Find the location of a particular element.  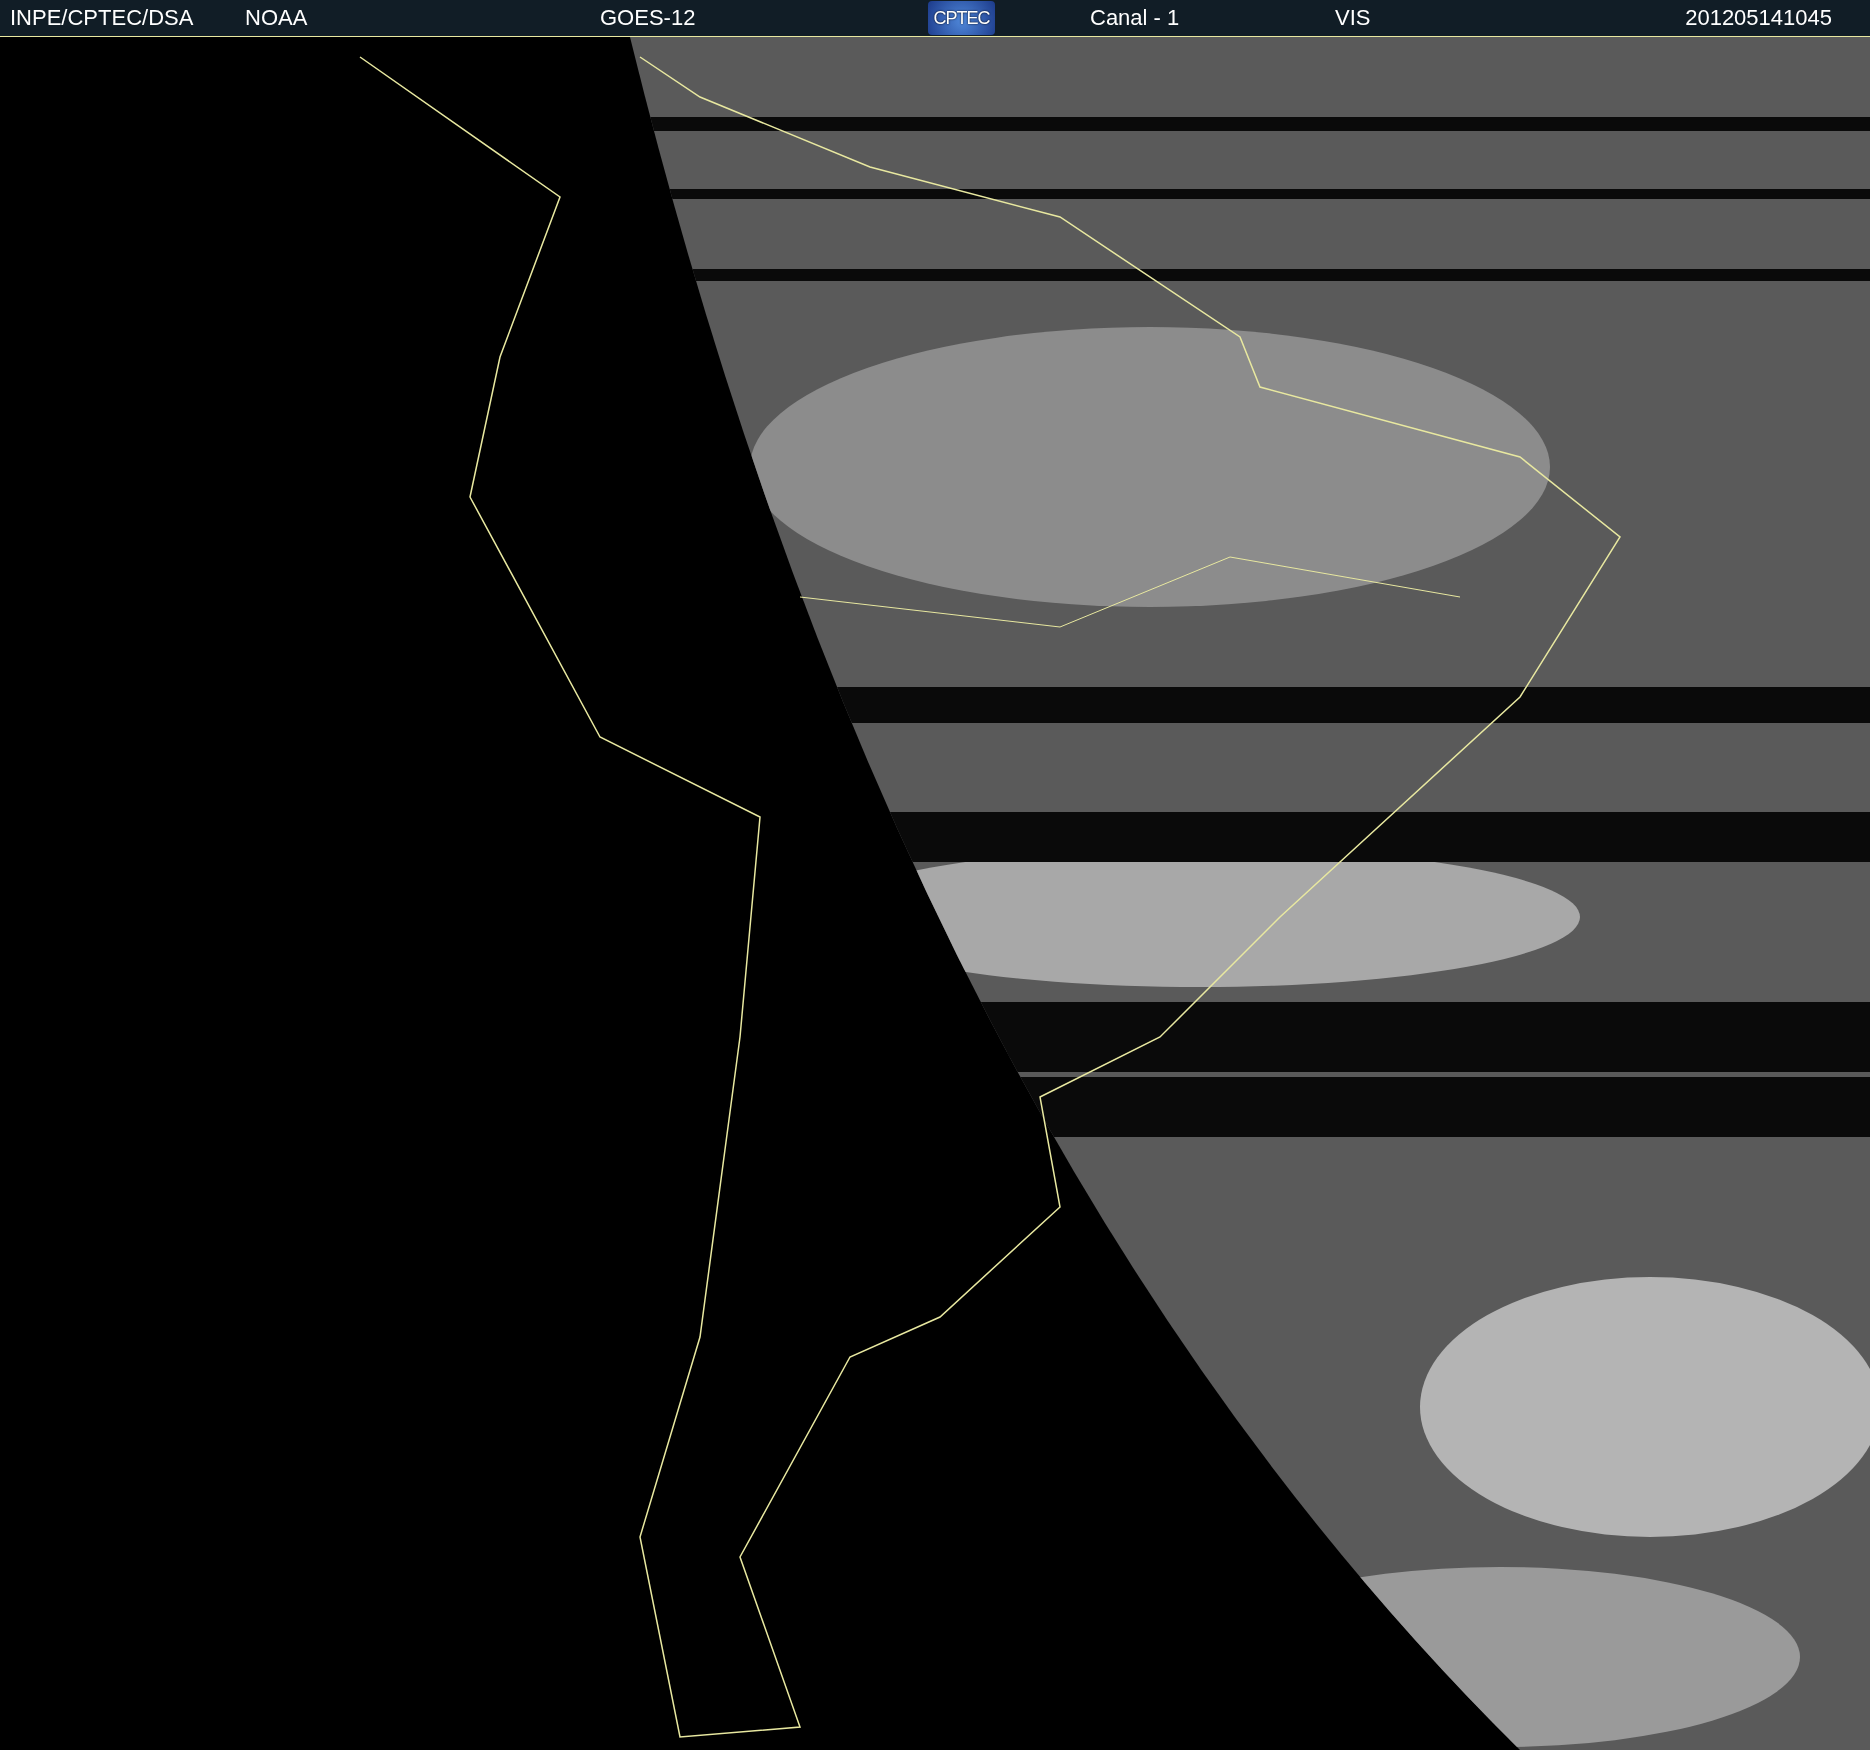

logo: CPTEC is located at coordinates (961, 18).